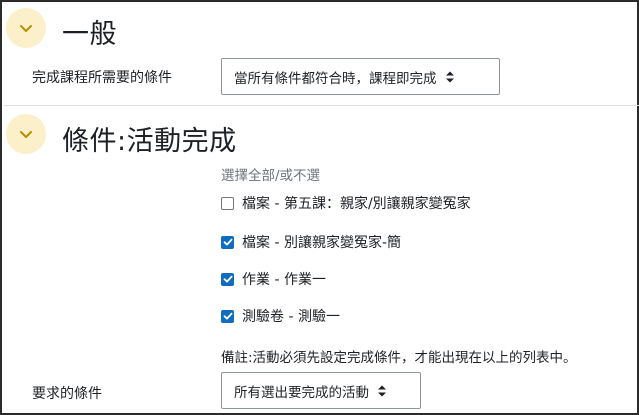 The image size is (639, 415). Describe the element at coordinates (335, 78) in the screenshot. I see `completion-requirement-value: 當所有條件都符合時，課程即完成` at that location.